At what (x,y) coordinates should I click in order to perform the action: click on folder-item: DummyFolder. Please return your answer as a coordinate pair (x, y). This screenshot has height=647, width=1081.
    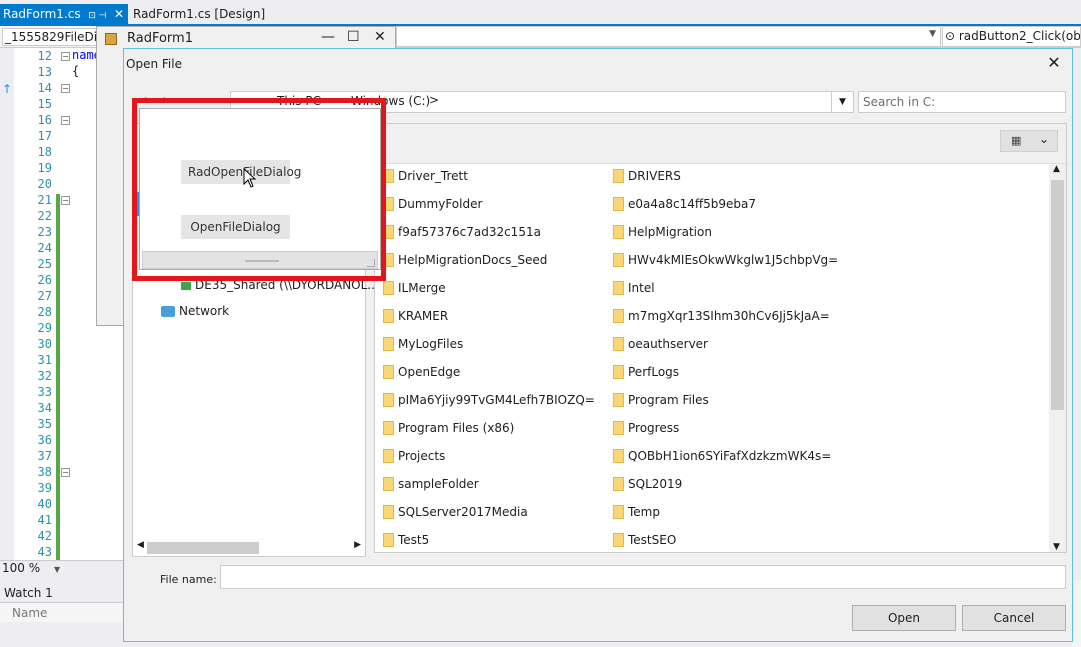
    Looking at the image, I should click on (432, 204).